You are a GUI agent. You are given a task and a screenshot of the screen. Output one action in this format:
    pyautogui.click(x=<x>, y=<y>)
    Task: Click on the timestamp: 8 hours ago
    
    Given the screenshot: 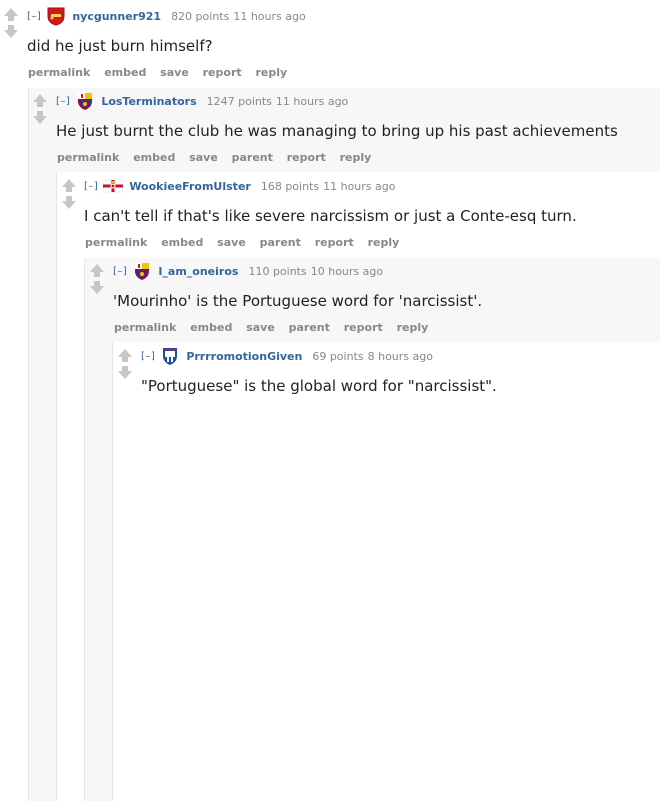 What is the action you would take?
    pyautogui.click(x=400, y=356)
    